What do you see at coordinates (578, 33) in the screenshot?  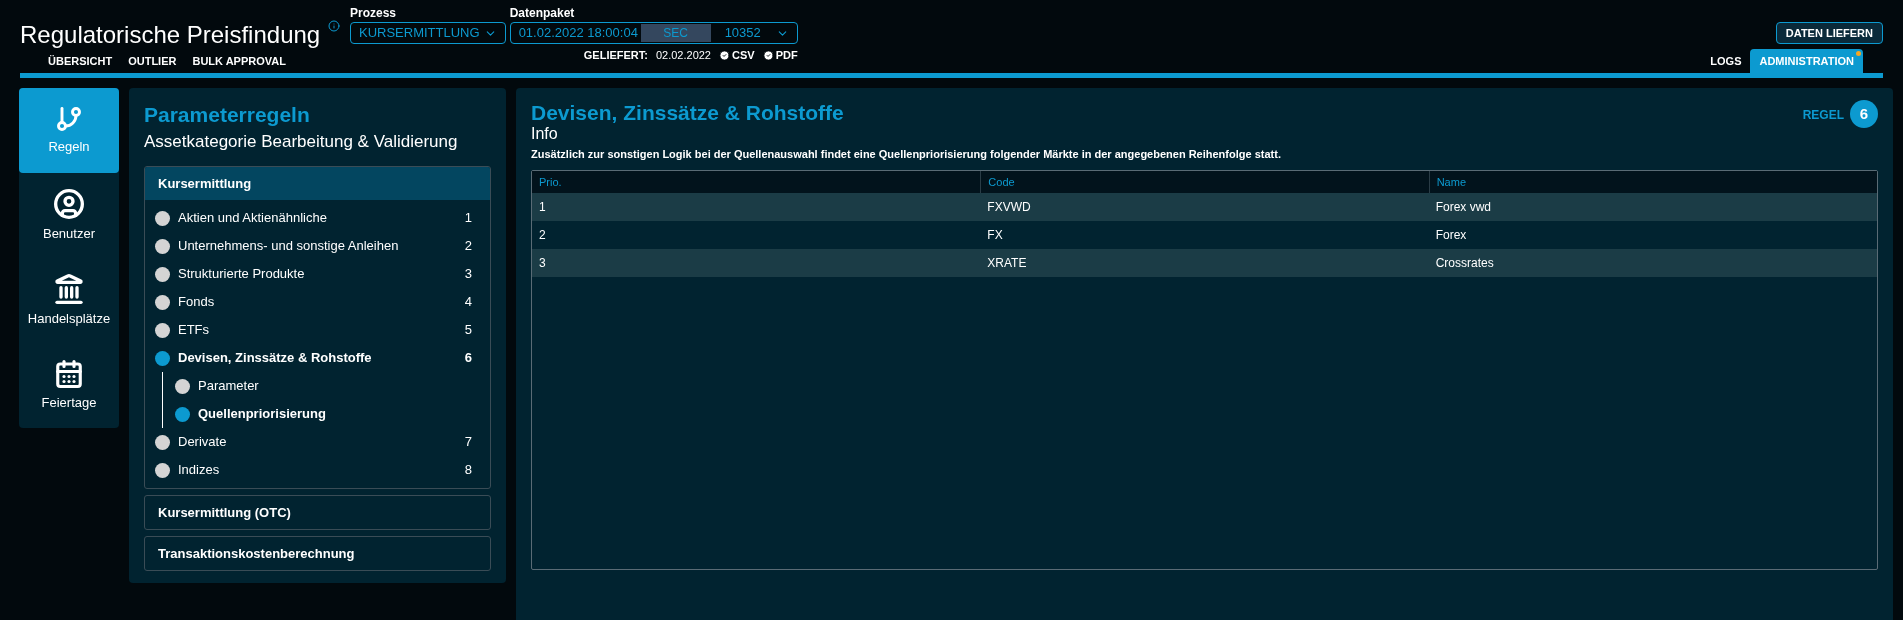 I see `package-date: 01.02.2022 18:00:04` at bounding box center [578, 33].